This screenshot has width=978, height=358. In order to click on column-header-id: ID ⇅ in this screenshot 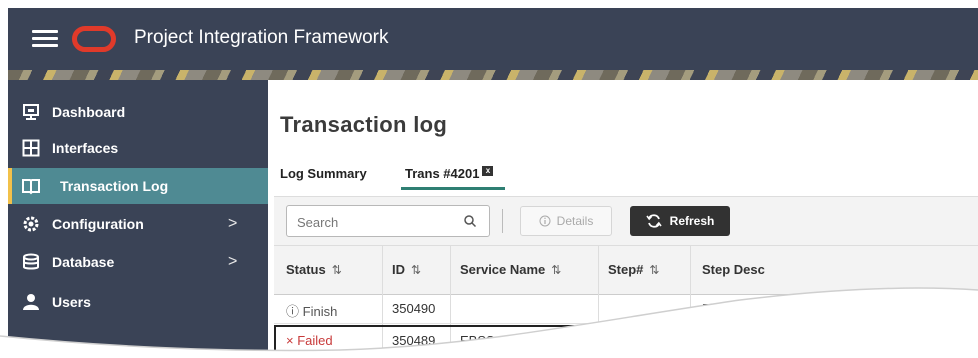, I will do `click(406, 269)`.